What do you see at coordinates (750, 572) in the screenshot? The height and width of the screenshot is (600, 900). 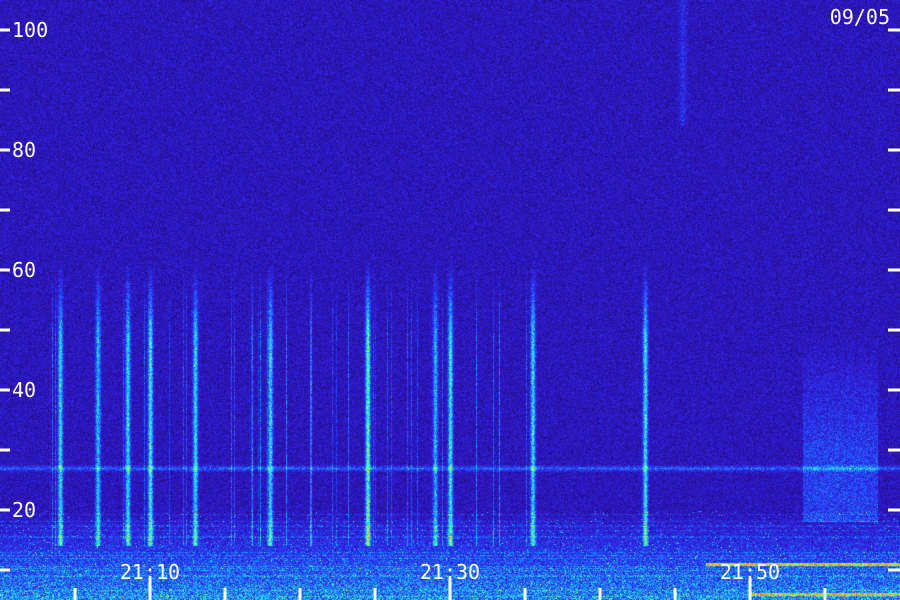 I see `x-tick-label: 21:50` at bounding box center [750, 572].